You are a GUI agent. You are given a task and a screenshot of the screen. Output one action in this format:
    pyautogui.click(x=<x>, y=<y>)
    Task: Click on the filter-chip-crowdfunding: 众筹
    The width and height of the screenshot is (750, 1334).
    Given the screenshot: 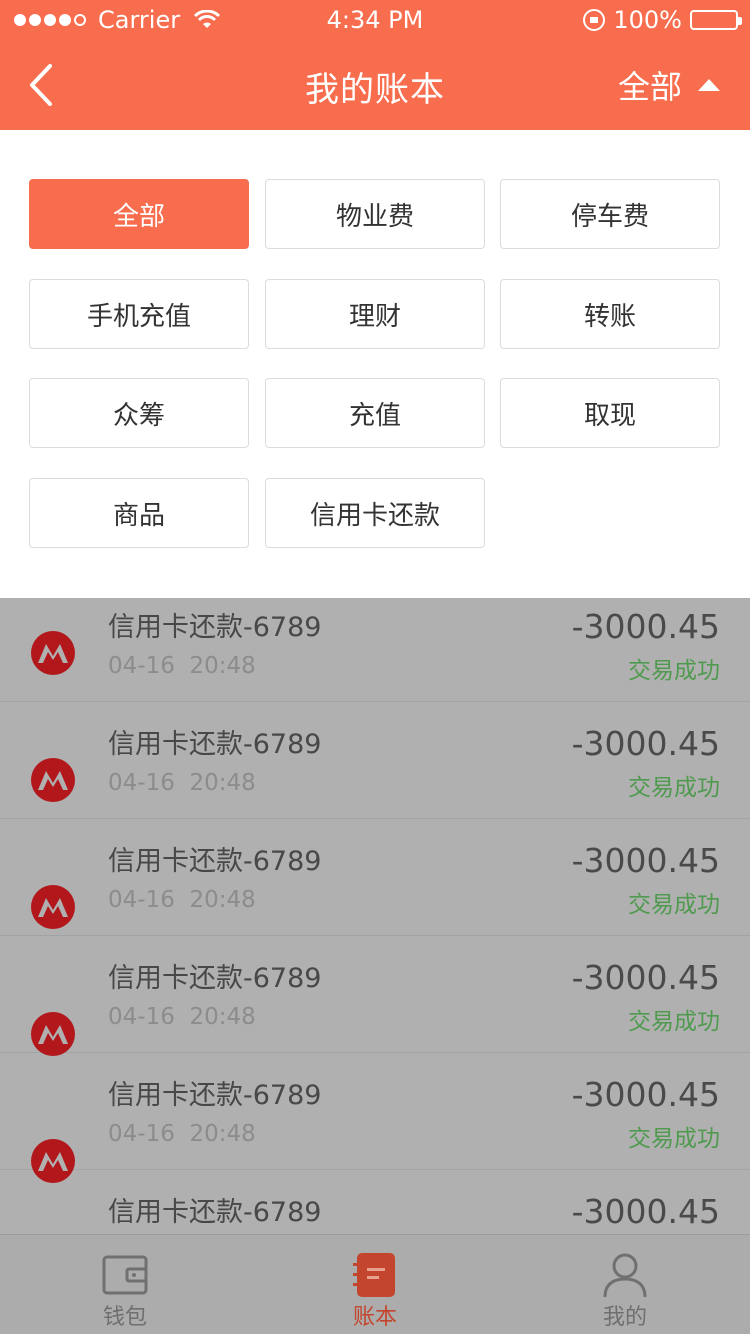 What is the action you would take?
    pyautogui.click(x=139, y=413)
    